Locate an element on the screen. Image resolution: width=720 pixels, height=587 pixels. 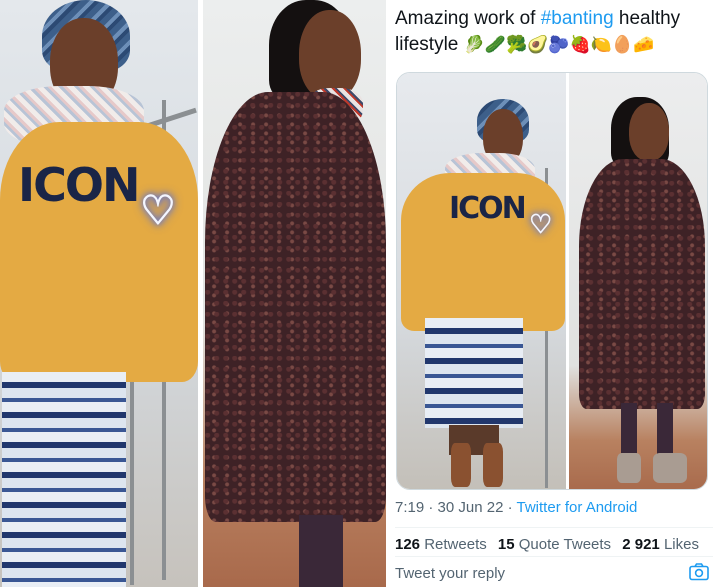
reply-input: Tweet your reply is located at coordinates (554, 573).